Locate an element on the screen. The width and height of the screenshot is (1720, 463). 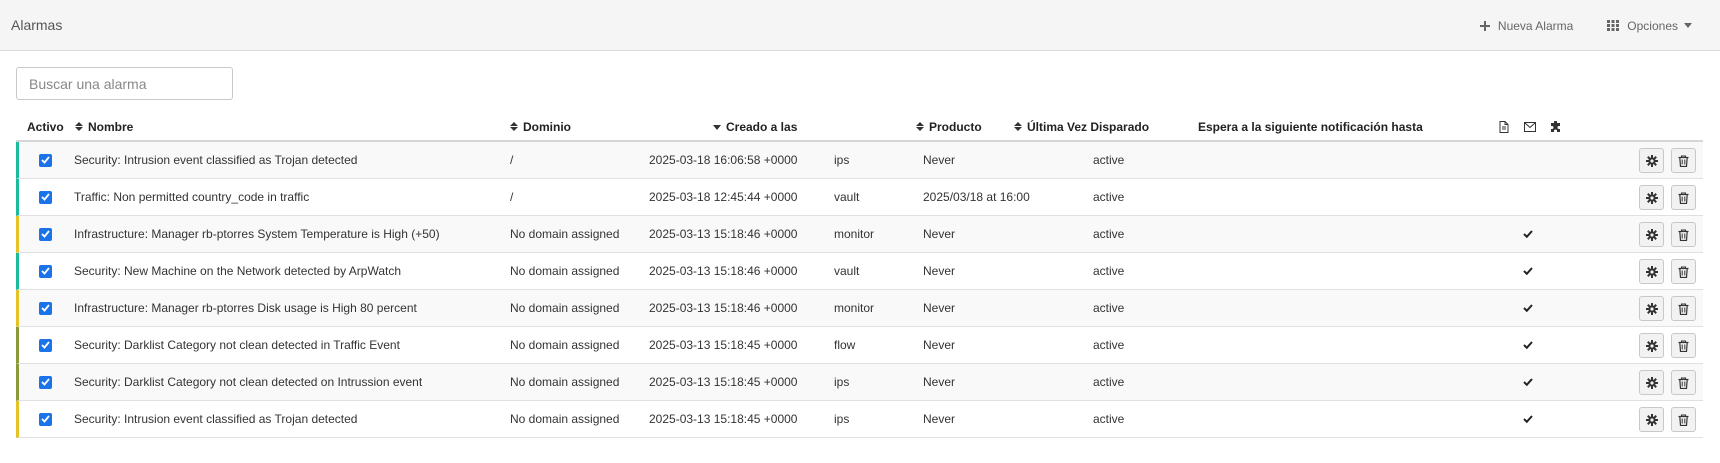
alarm-product: flow is located at coordinates (845, 345).